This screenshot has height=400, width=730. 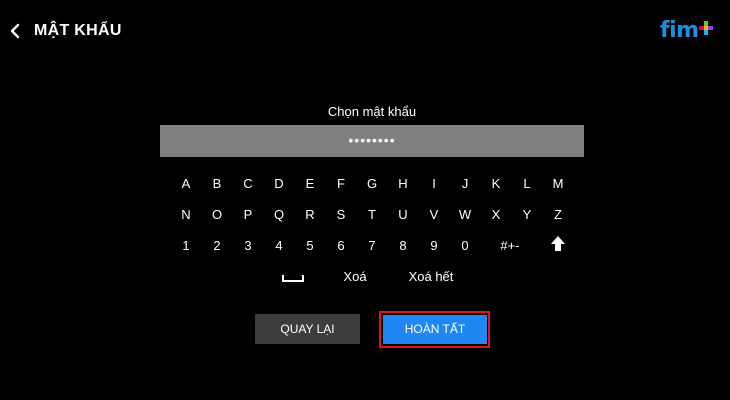 What do you see at coordinates (310, 184) in the screenshot?
I see `key-e: E` at bounding box center [310, 184].